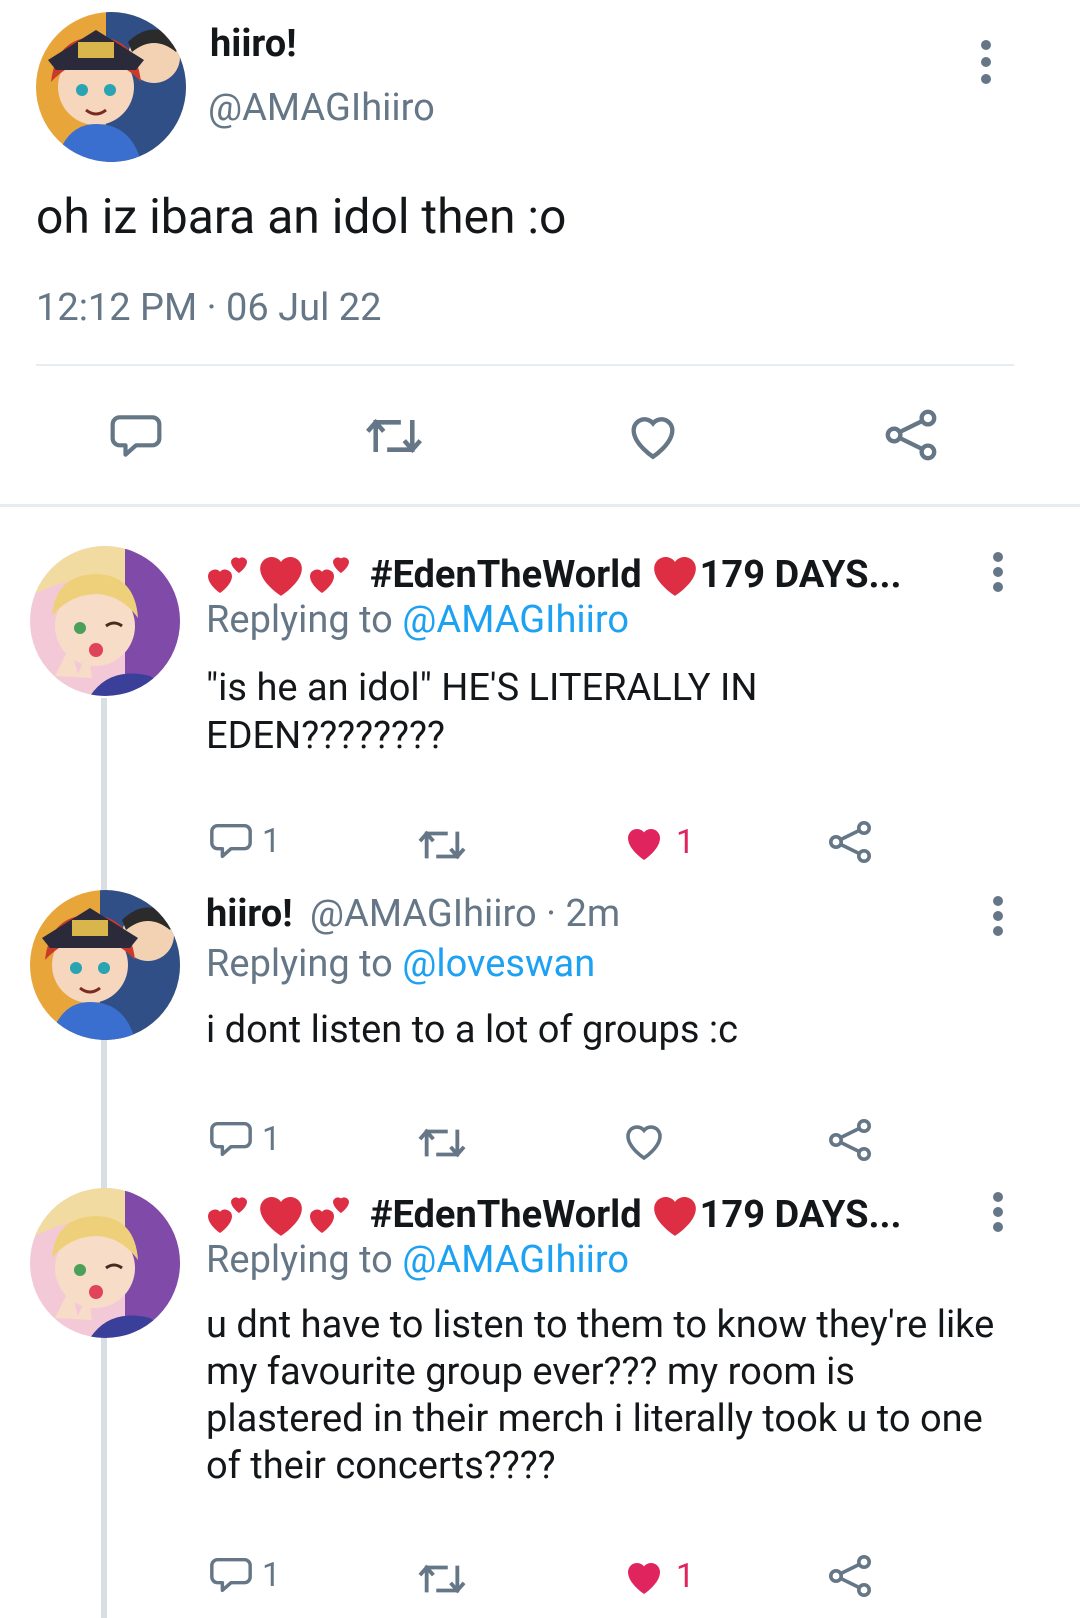 The height and width of the screenshot is (1618, 1080). Describe the element at coordinates (685, 842) in the screenshot. I see `reply1-like-count: 1` at that location.